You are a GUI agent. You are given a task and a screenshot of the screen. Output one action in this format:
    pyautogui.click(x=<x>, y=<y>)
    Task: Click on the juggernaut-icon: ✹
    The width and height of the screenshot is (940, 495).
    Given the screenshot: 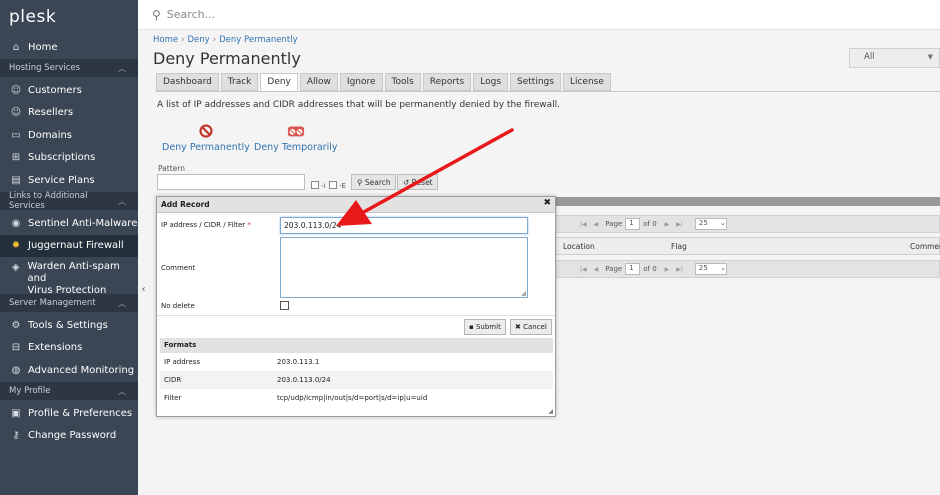 What is the action you would take?
    pyautogui.click(x=16, y=246)
    